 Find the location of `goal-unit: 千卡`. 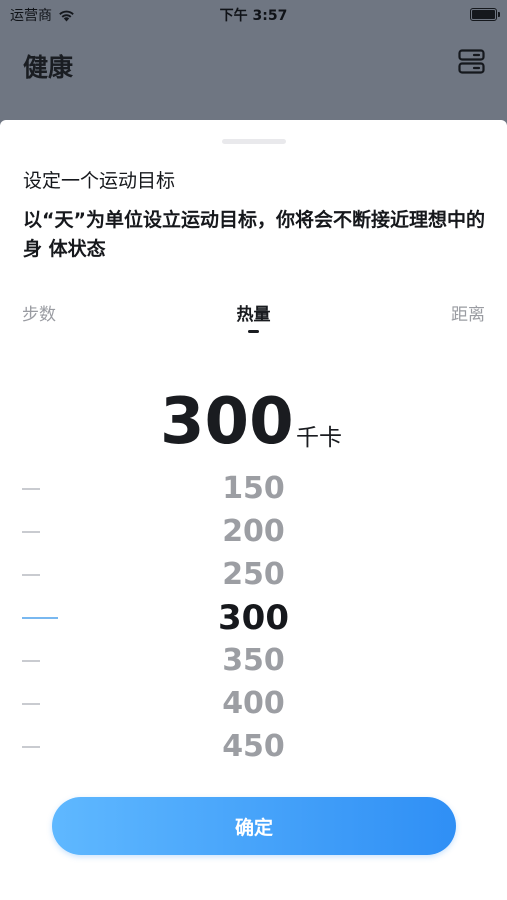

goal-unit: 千卡 is located at coordinates (319, 438).